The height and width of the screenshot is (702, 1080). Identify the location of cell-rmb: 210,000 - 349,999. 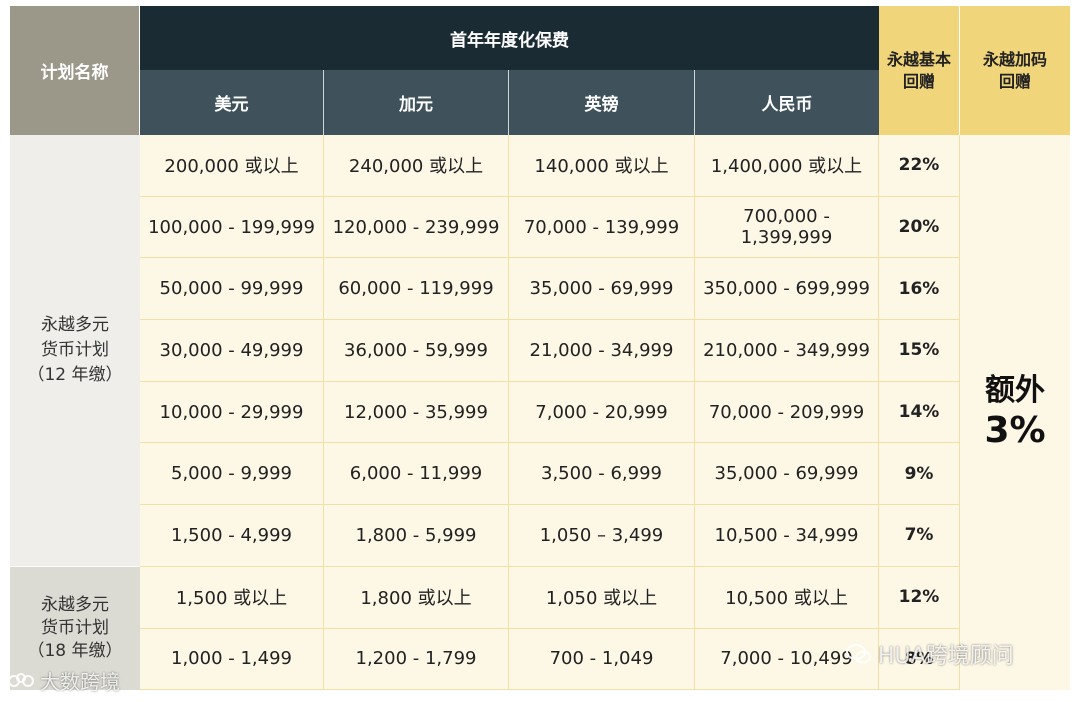
(787, 351).